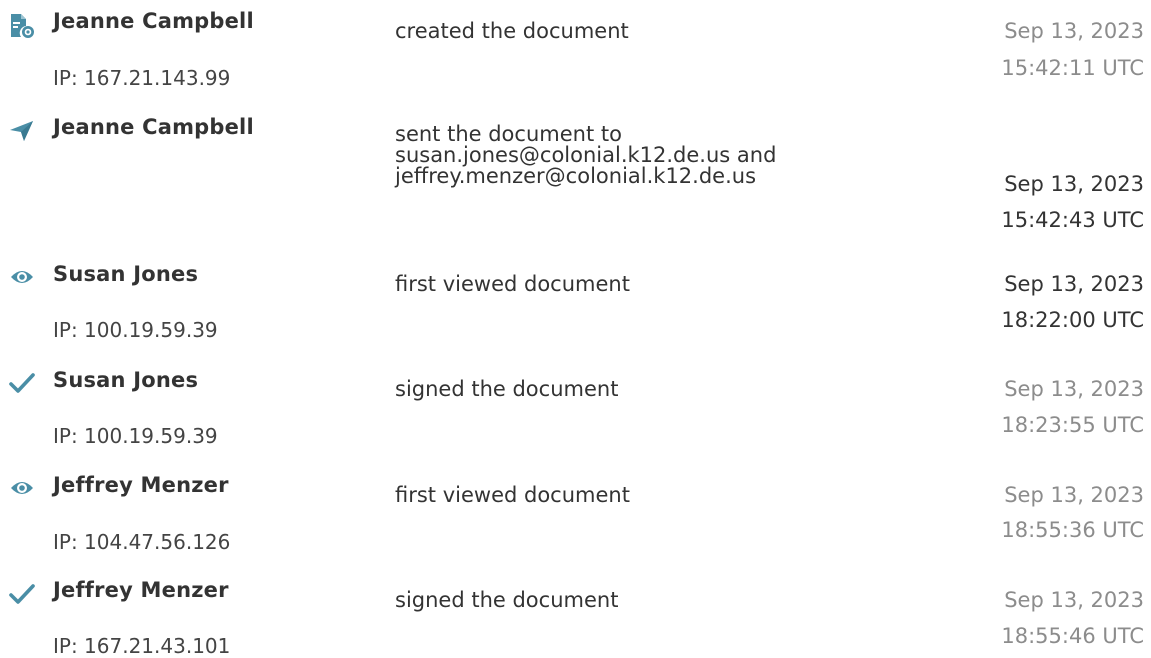 This screenshot has height=658, width=1151. Describe the element at coordinates (508, 134) in the screenshot. I see `event-action-line: sent the document to` at that location.